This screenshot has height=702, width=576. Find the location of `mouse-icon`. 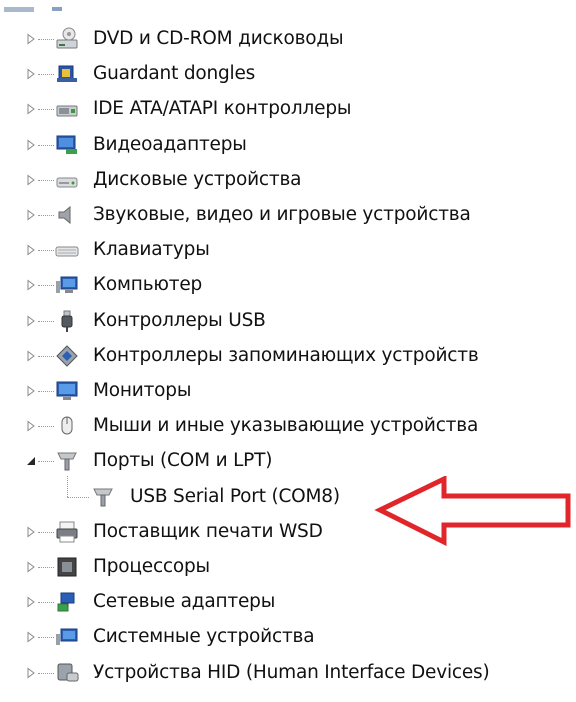

mouse-icon is located at coordinates (67, 426).